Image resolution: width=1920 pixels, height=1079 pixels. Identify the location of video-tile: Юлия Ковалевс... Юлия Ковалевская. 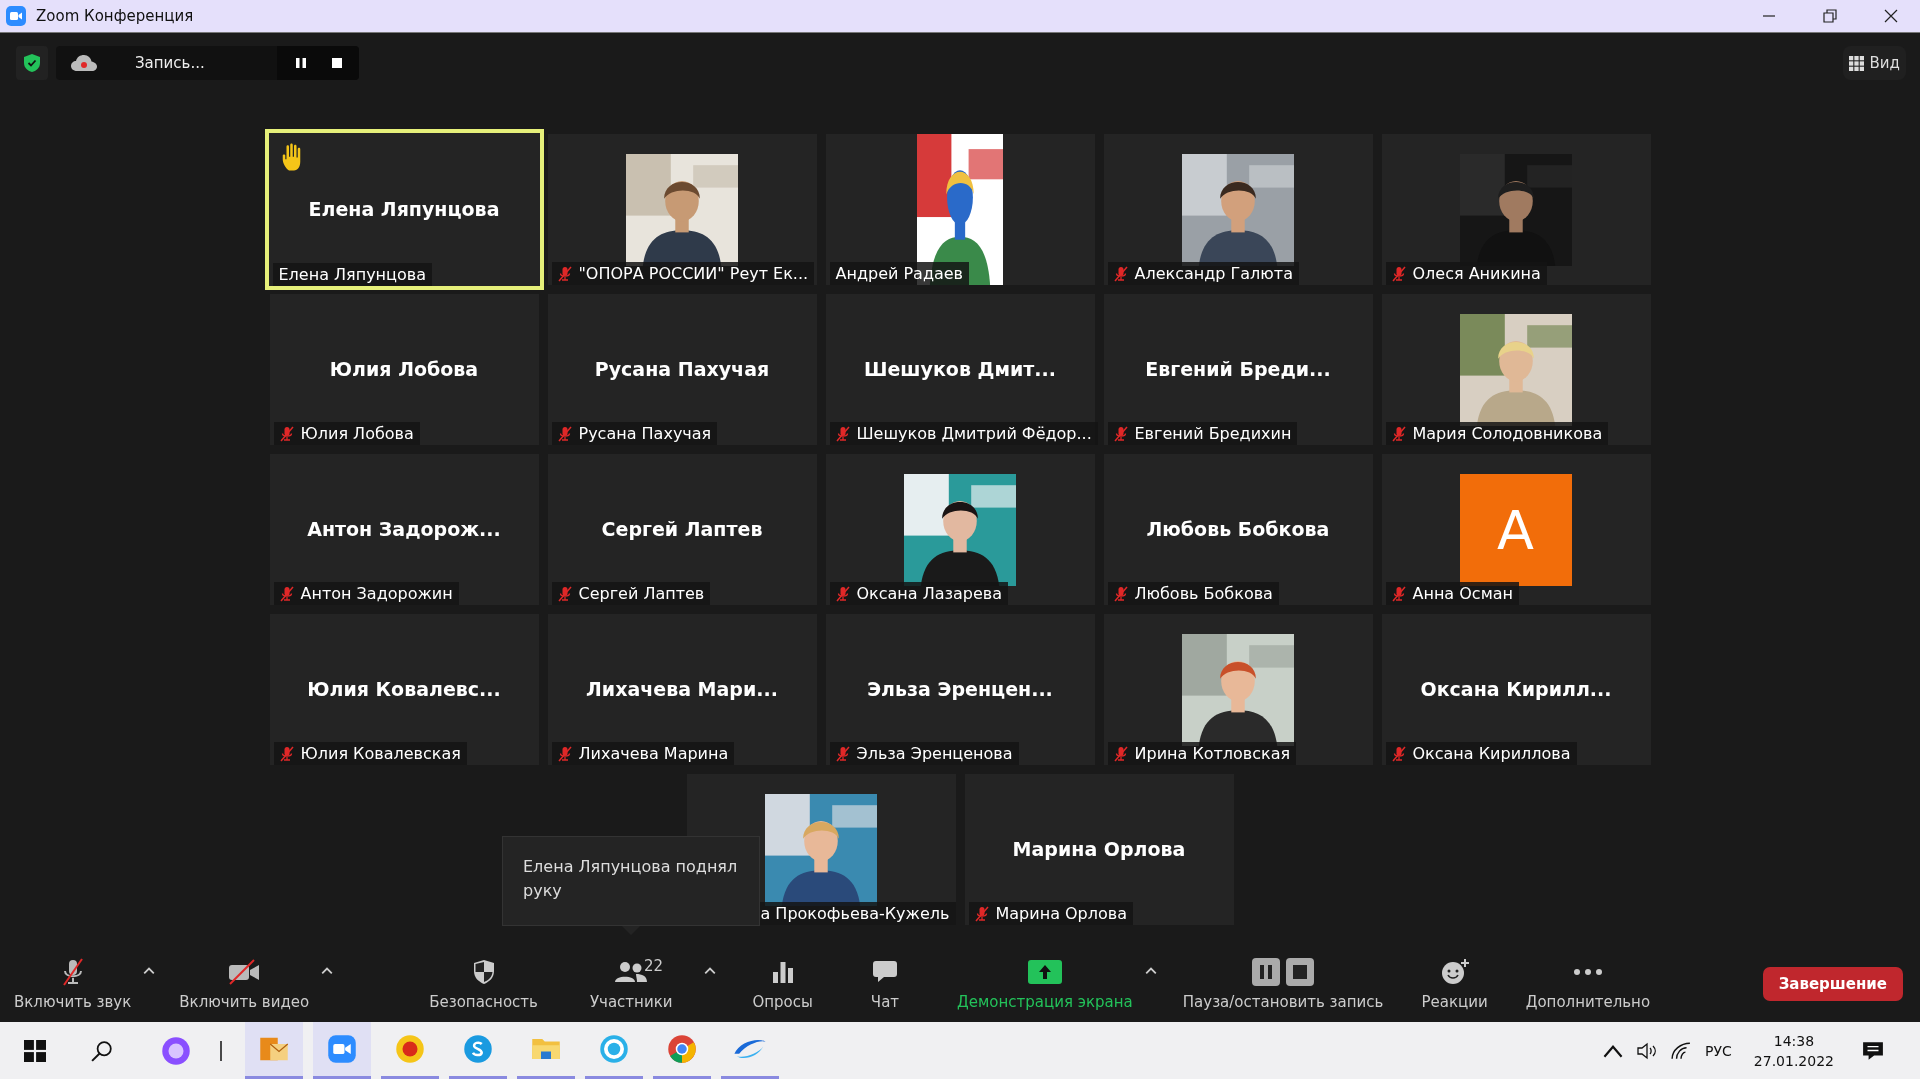
(404, 689).